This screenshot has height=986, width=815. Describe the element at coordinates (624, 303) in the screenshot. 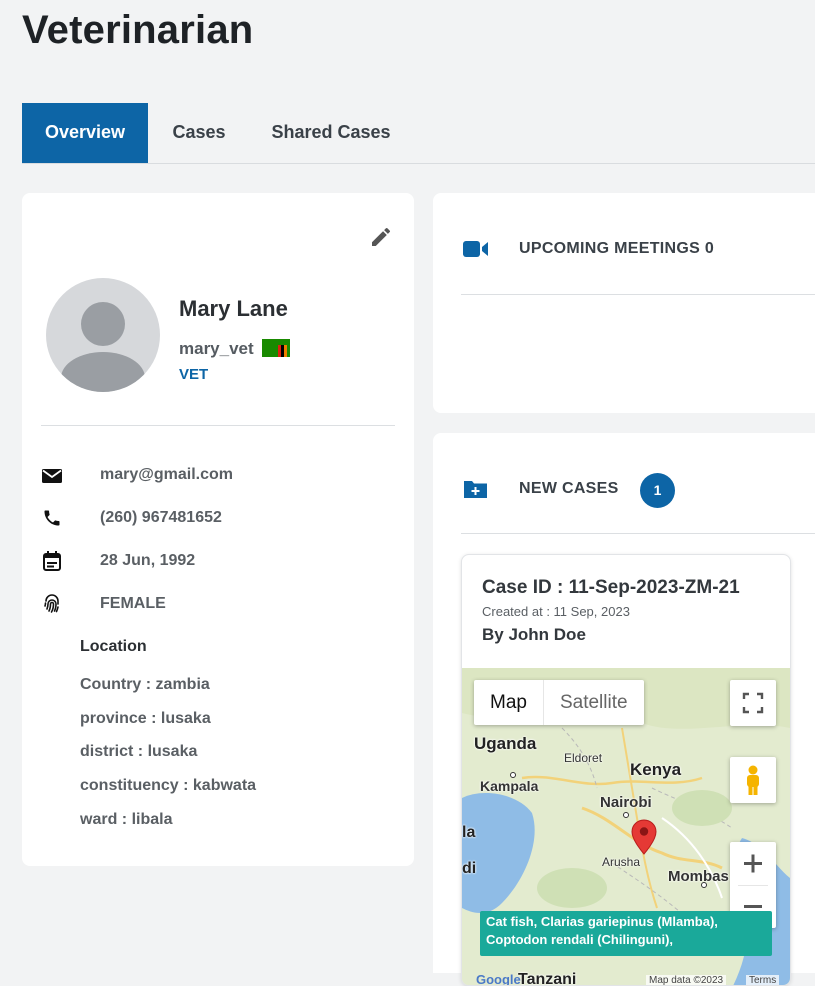

I see `upcoming-meetings-card: UPCOMING MEETINGS 0` at that location.